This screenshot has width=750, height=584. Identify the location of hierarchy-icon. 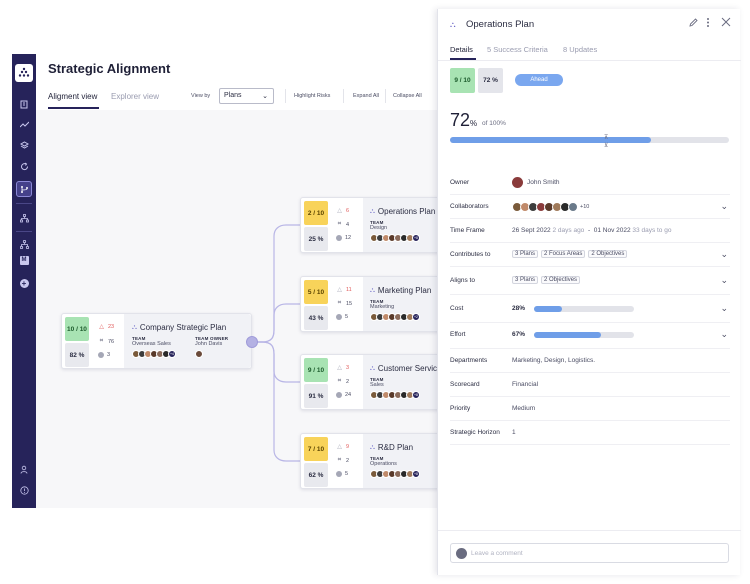
(24, 218).